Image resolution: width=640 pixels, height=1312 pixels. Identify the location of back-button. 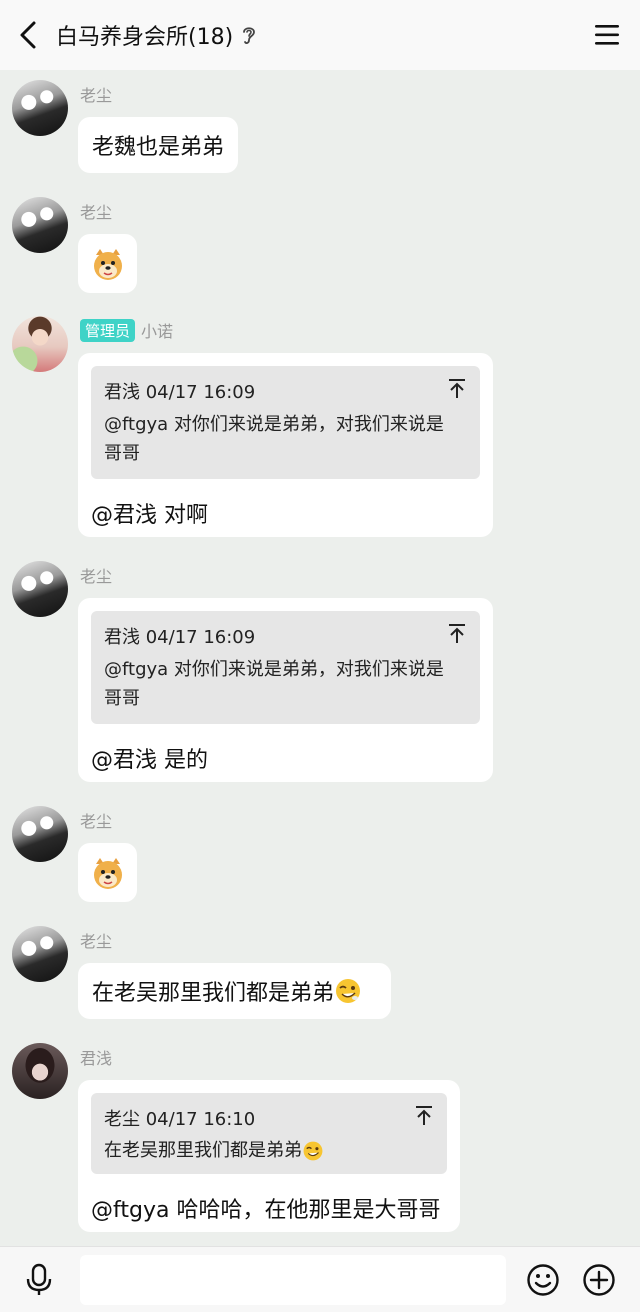
(28, 35).